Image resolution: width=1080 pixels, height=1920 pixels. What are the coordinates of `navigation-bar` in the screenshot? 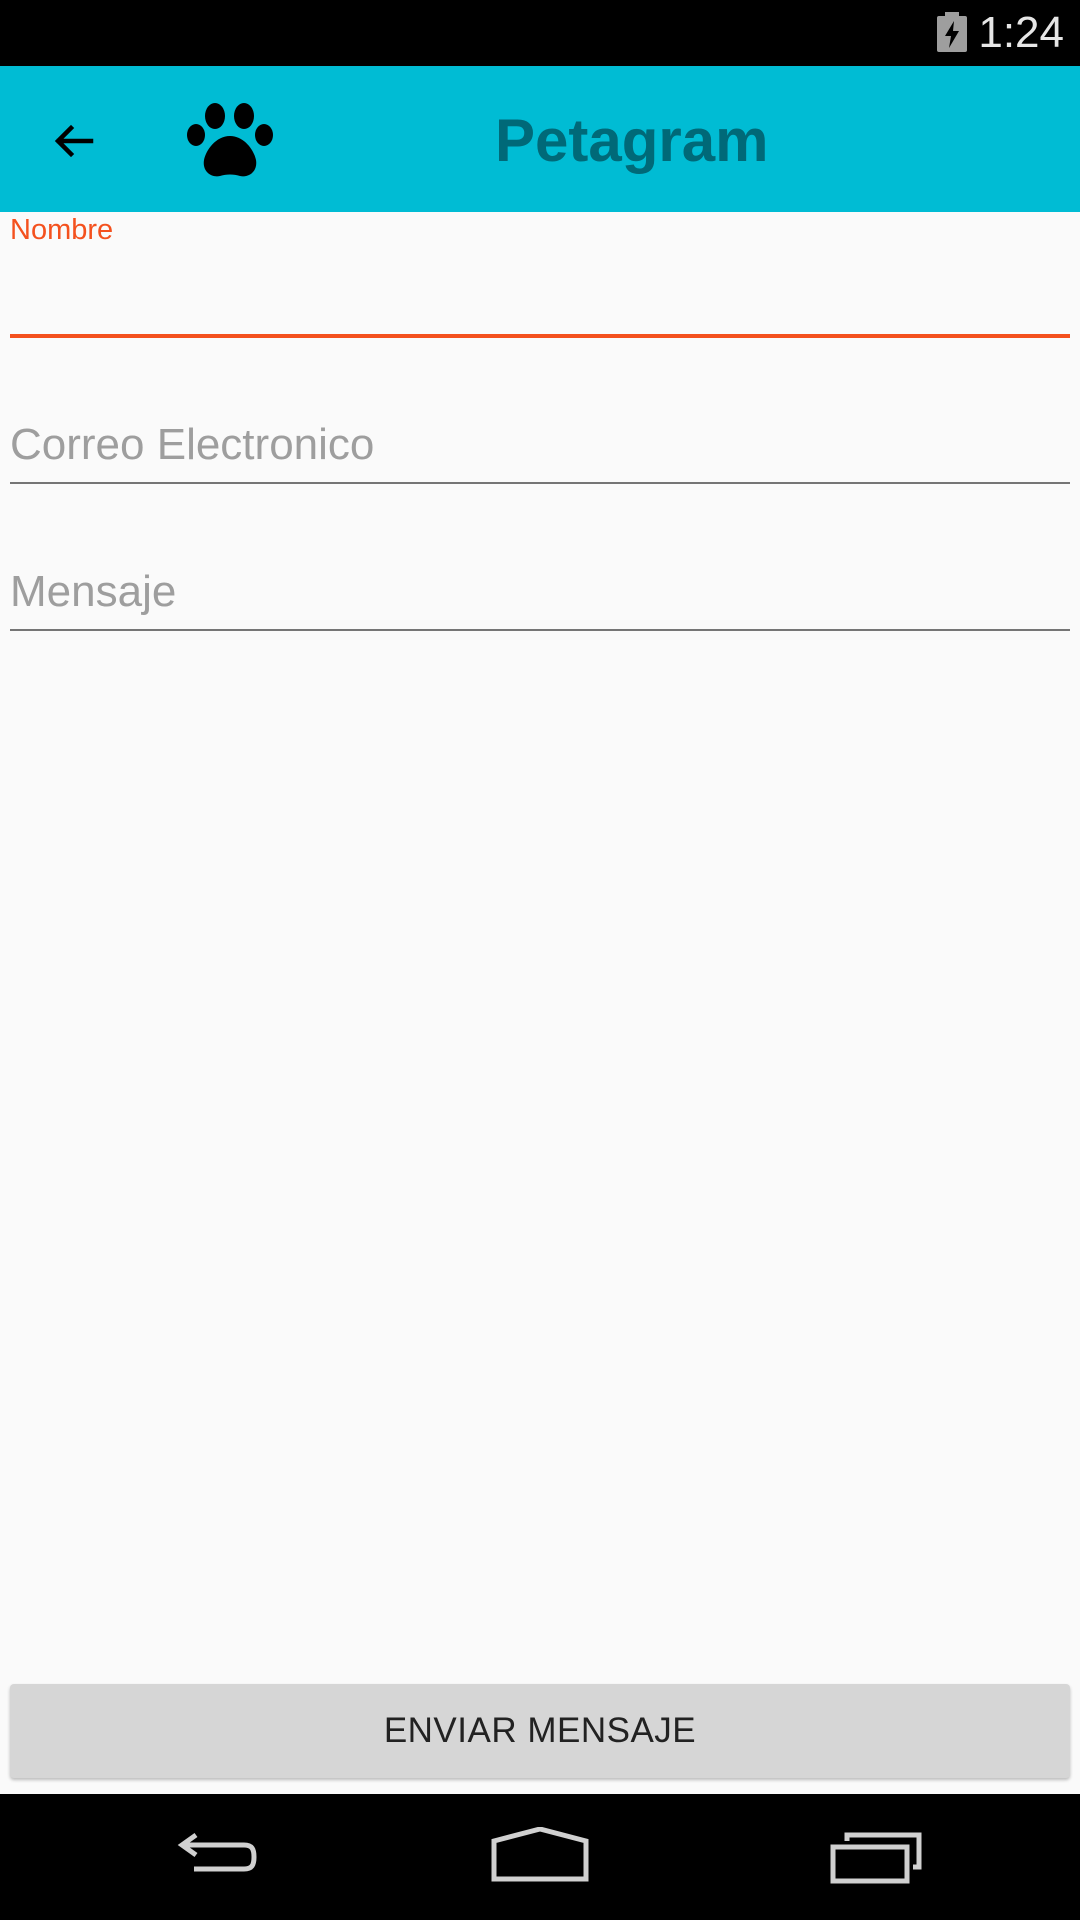 It's located at (540, 1857).